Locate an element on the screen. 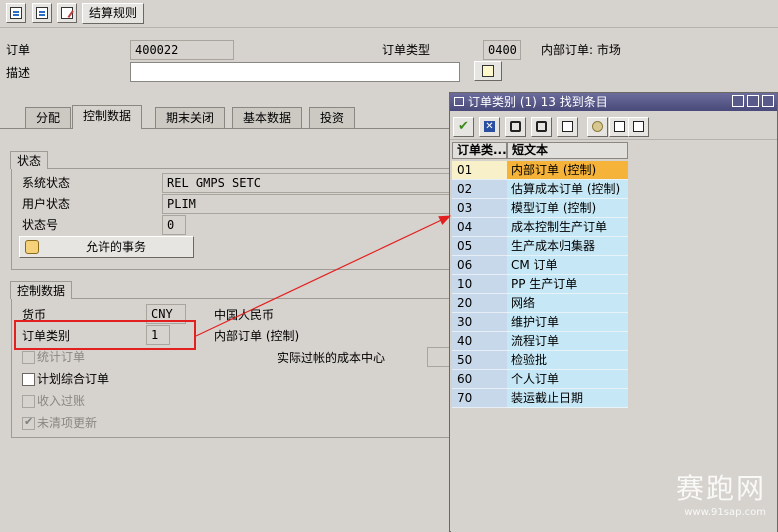  list-item: 20 网络 is located at coordinates (540, 303).